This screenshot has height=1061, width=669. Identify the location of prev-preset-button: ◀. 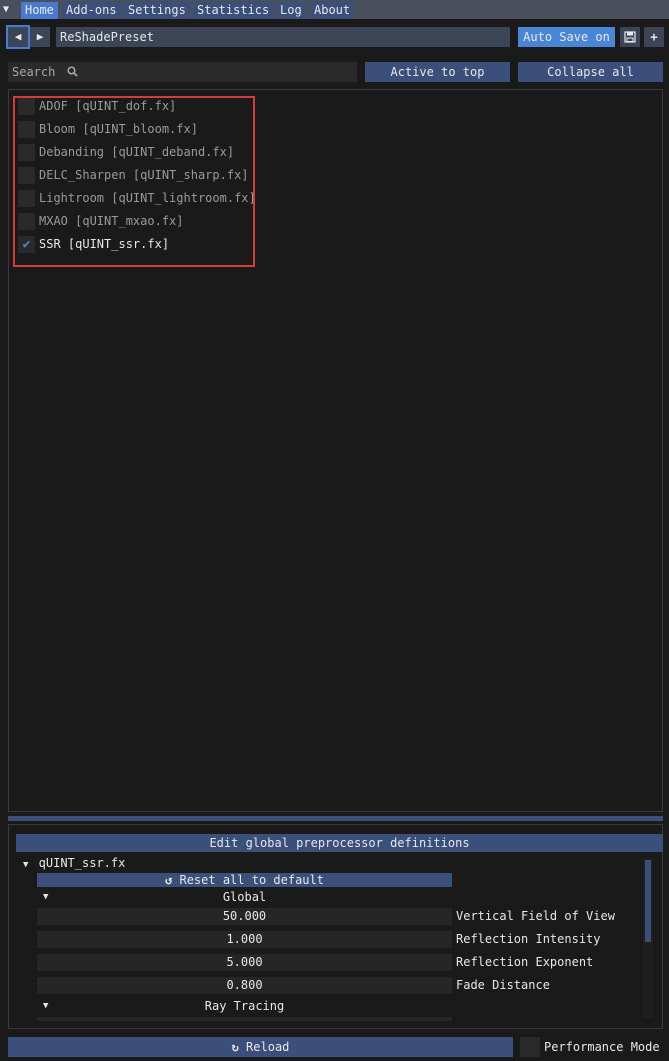
(18, 37).